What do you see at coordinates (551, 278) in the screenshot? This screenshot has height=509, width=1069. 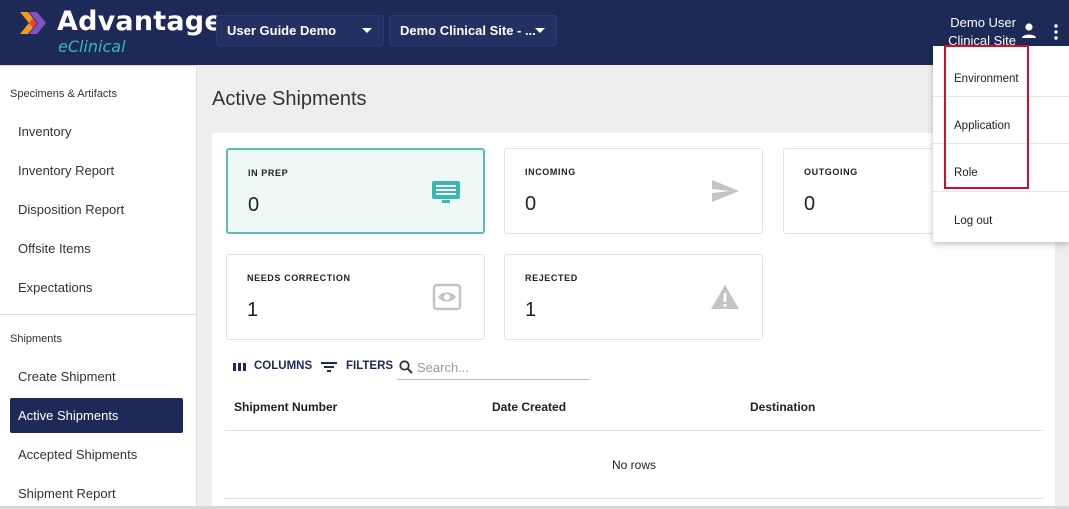 I see `card-label: REJECTED` at bounding box center [551, 278].